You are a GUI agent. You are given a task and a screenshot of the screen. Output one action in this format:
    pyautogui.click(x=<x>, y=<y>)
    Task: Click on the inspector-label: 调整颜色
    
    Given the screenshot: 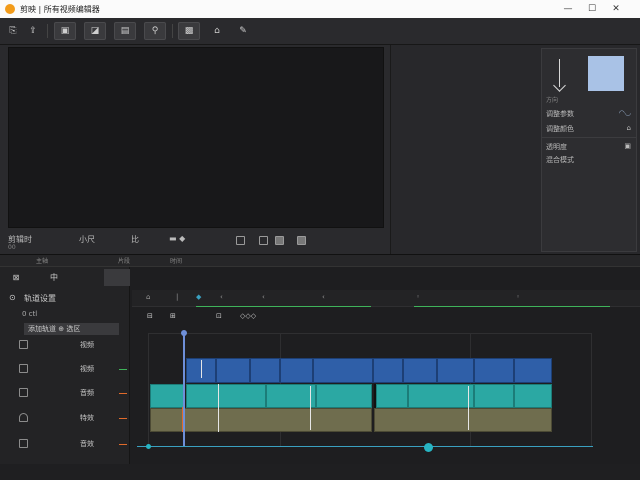 What is the action you would take?
    pyautogui.click(x=560, y=129)
    